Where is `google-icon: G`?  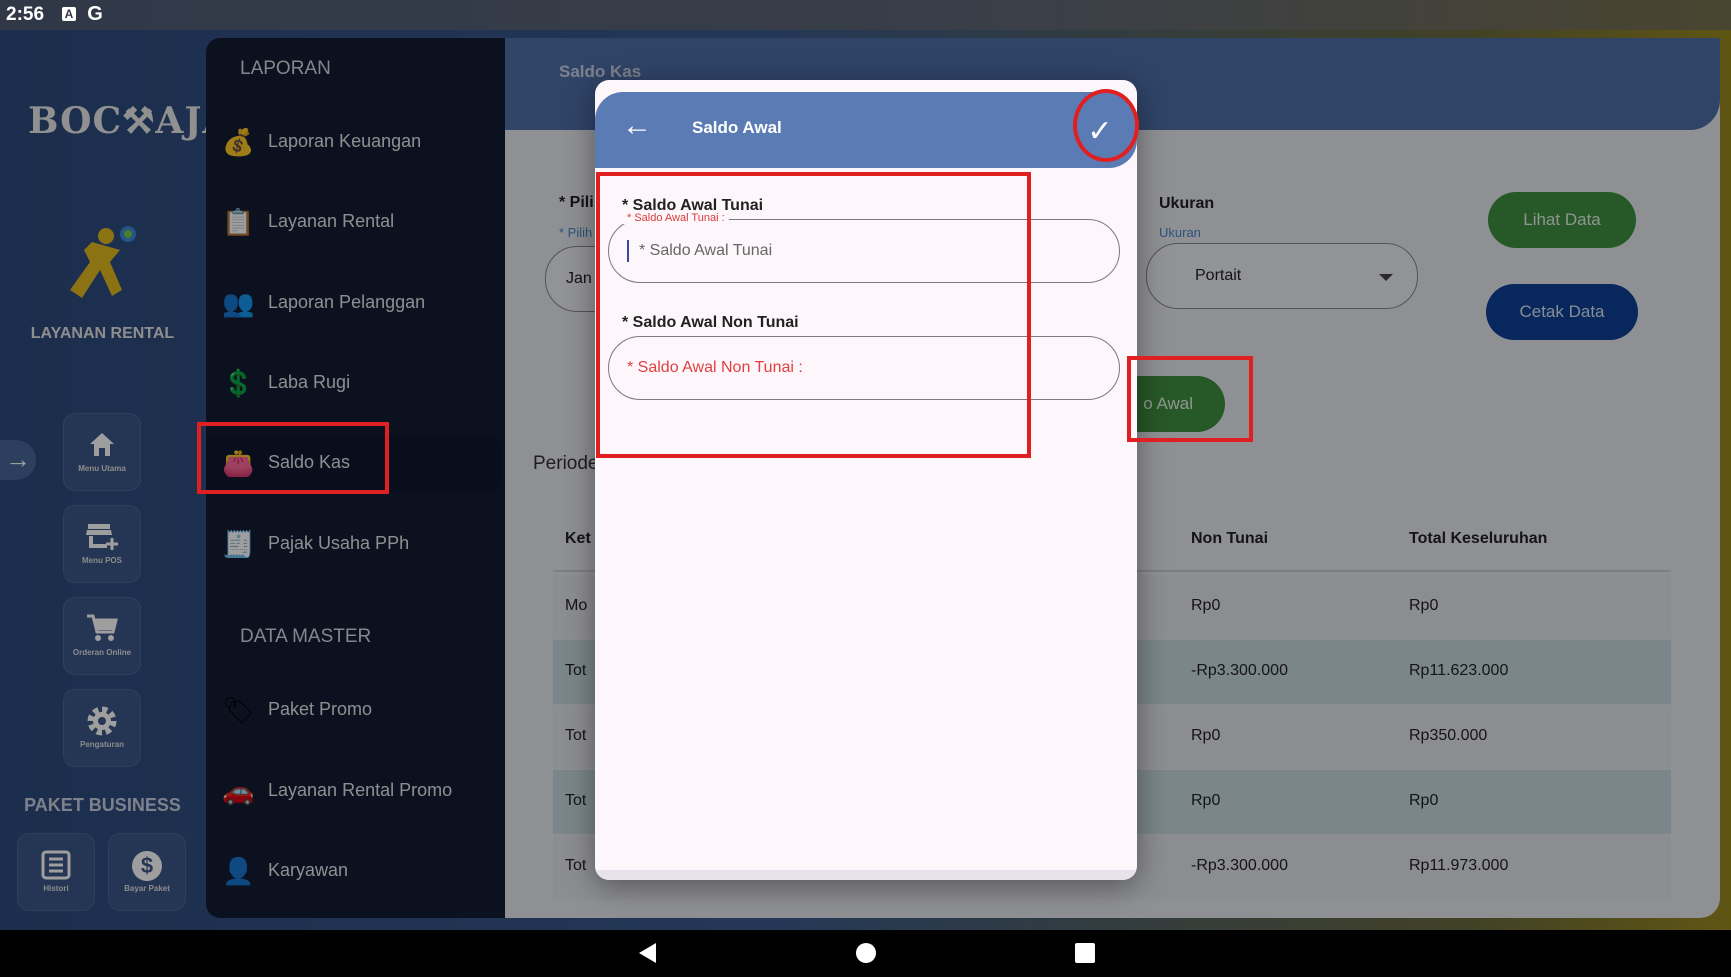
google-icon: G is located at coordinates (95, 14).